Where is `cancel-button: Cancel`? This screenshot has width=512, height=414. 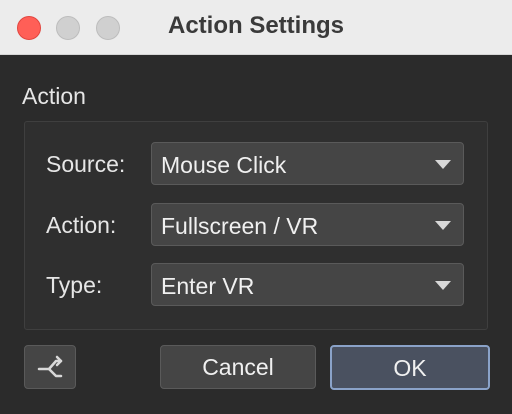 cancel-button: Cancel is located at coordinates (238, 367).